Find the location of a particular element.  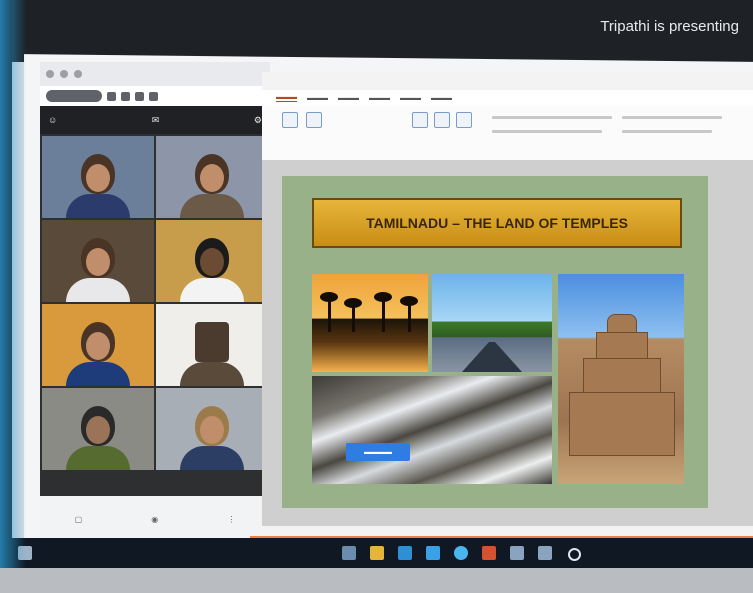

country-road-photo is located at coordinates (492, 323).